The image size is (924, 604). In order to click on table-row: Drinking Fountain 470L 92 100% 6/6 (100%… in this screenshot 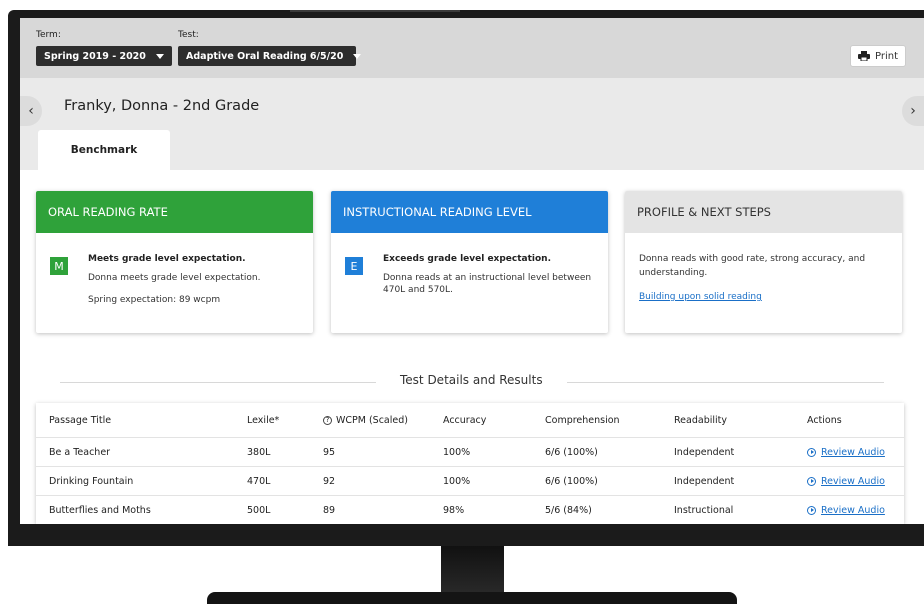, I will do `click(470, 480)`.